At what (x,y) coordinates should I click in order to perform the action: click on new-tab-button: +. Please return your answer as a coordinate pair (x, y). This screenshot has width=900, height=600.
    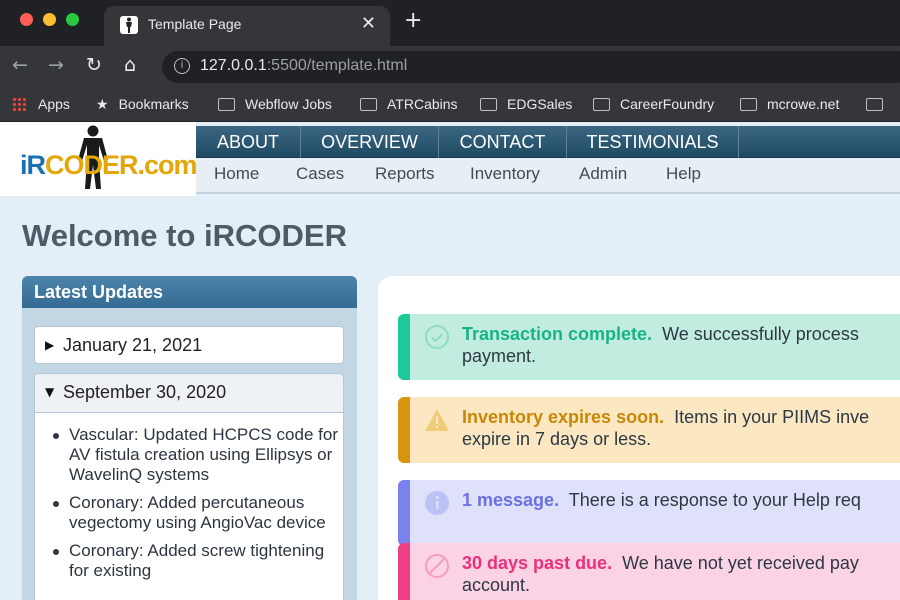
    Looking at the image, I should click on (413, 20).